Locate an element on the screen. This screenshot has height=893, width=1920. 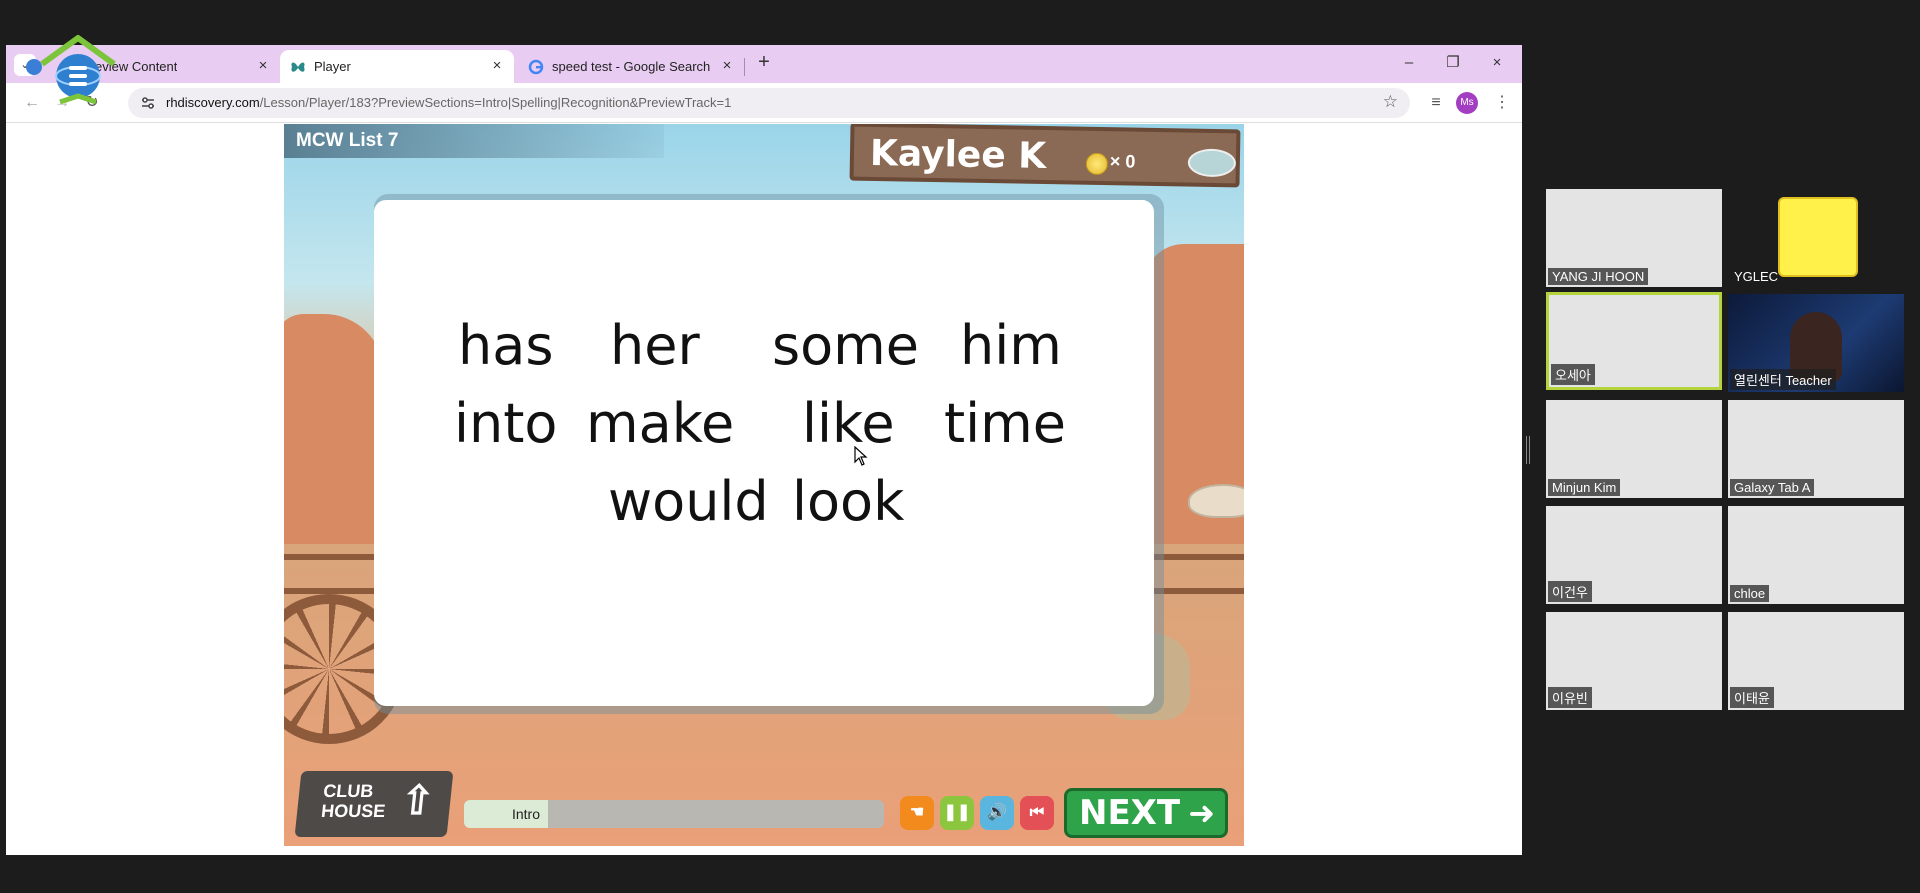
audio-button: 🔊 is located at coordinates (997, 813).